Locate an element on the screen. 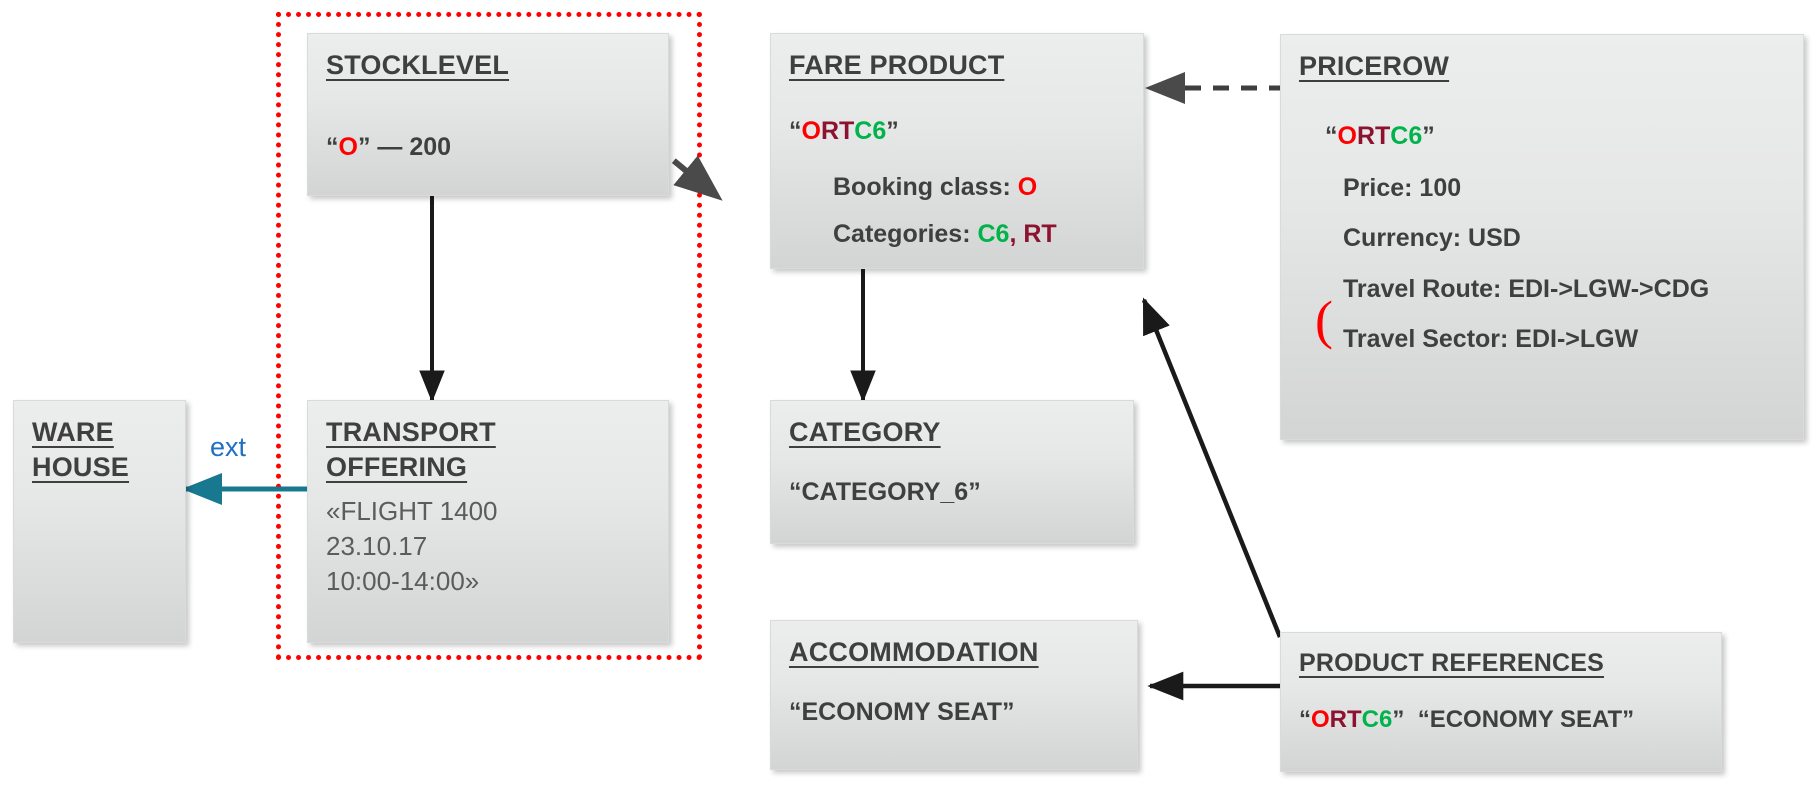 The height and width of the screenshot is (801, 1817). entity-box-stocklevel: STOCKLEVEL “O” — 200 is located at coordinates (488, 114).